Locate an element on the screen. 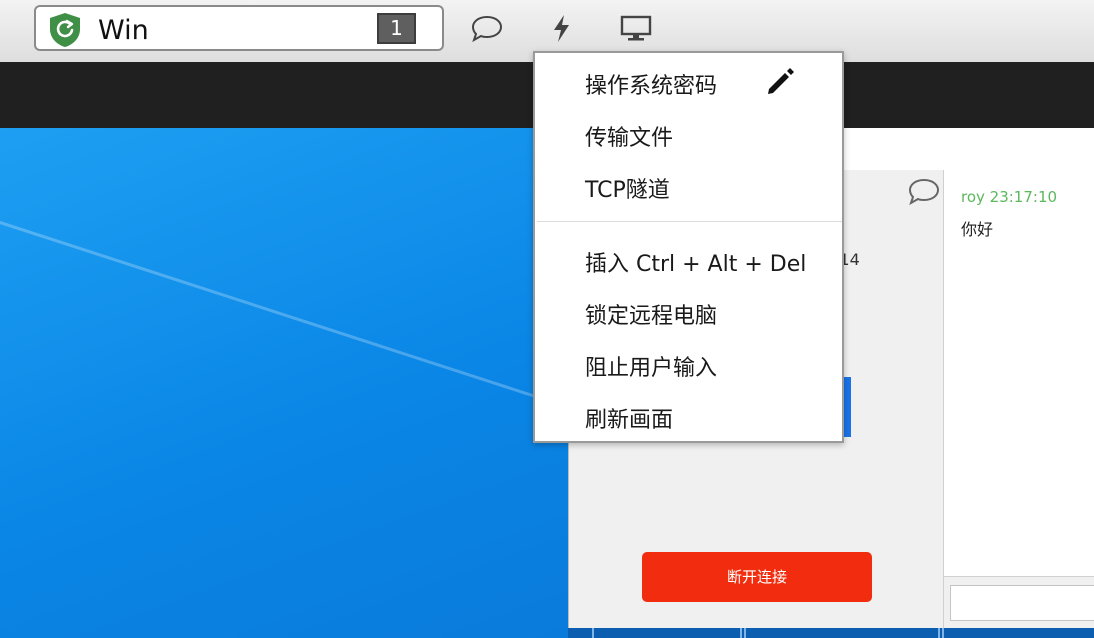 The image size is (1094, 638). menu-item-transfer-file: 传输文件 is located at coordinates (629, 136).